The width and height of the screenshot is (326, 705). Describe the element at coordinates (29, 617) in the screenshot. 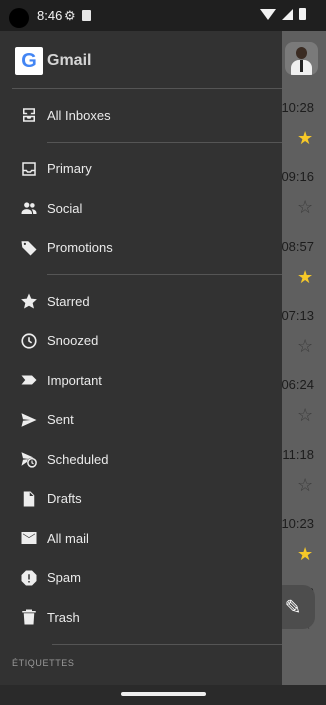

I see `trash-icon` at that location.